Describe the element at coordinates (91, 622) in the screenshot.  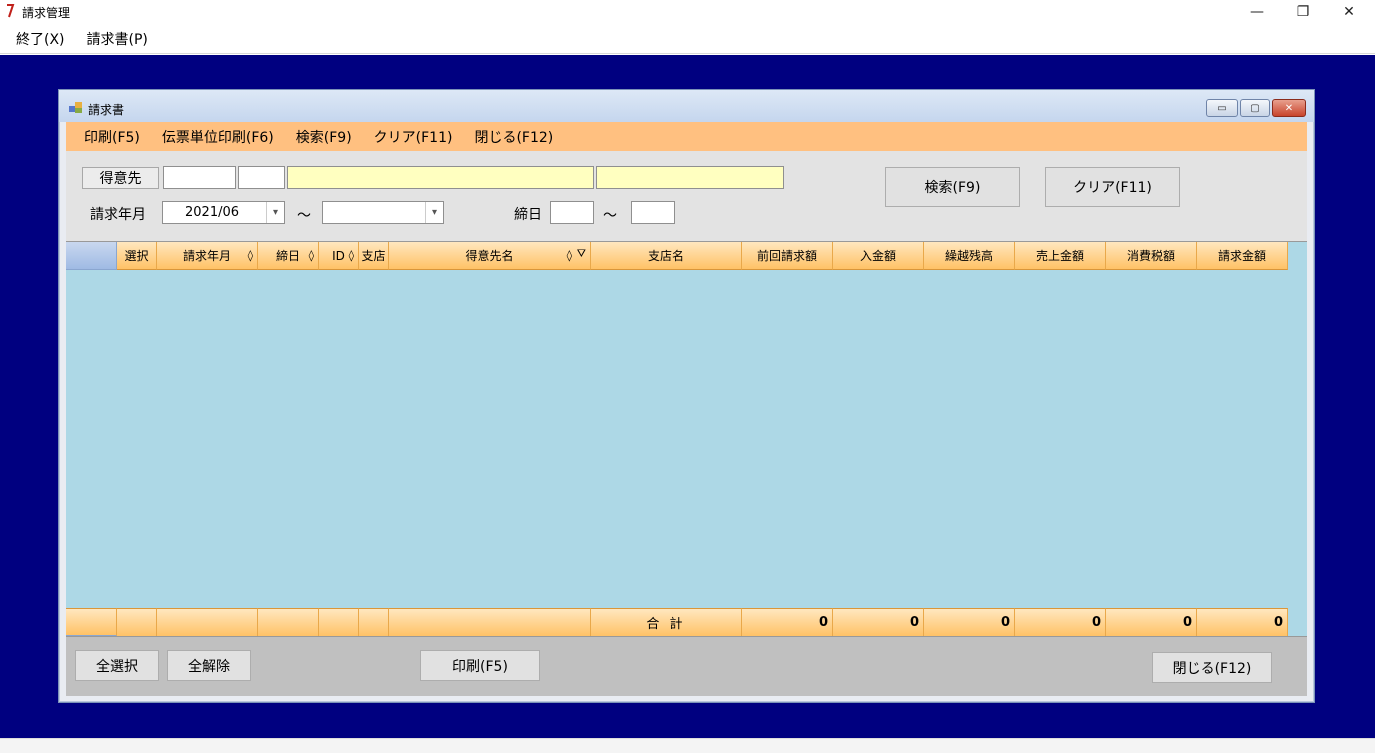
I see `totals-corner` at that location.